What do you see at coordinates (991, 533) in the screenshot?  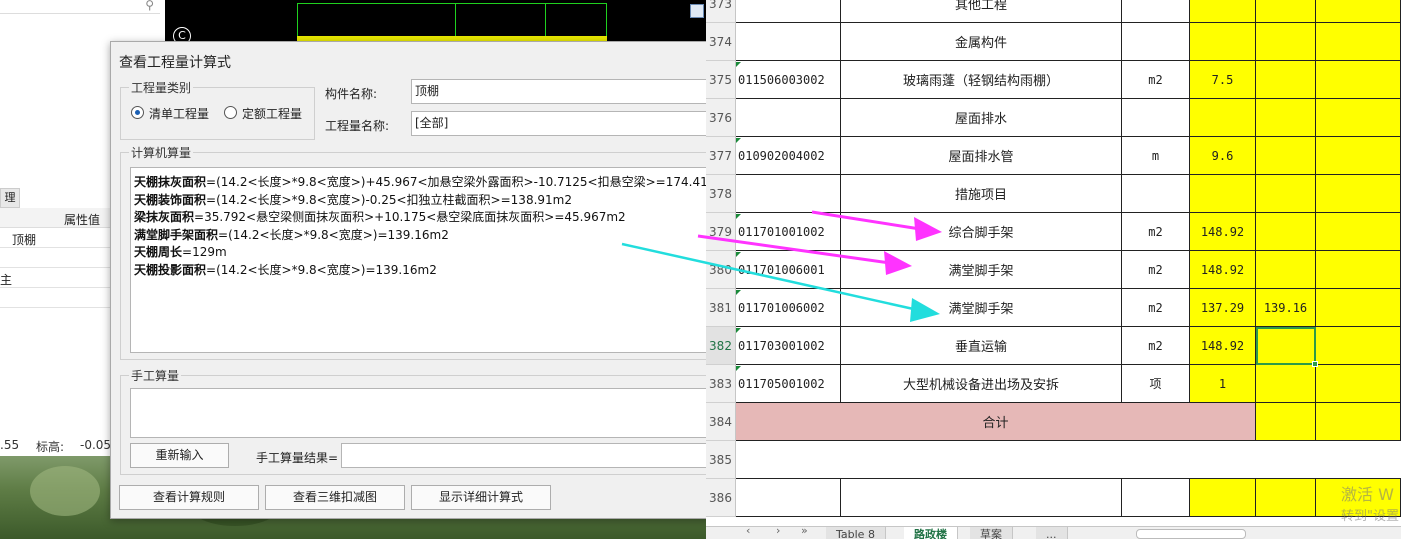 I see `sheet-tab: 草案` at bounding box center [991, 533].